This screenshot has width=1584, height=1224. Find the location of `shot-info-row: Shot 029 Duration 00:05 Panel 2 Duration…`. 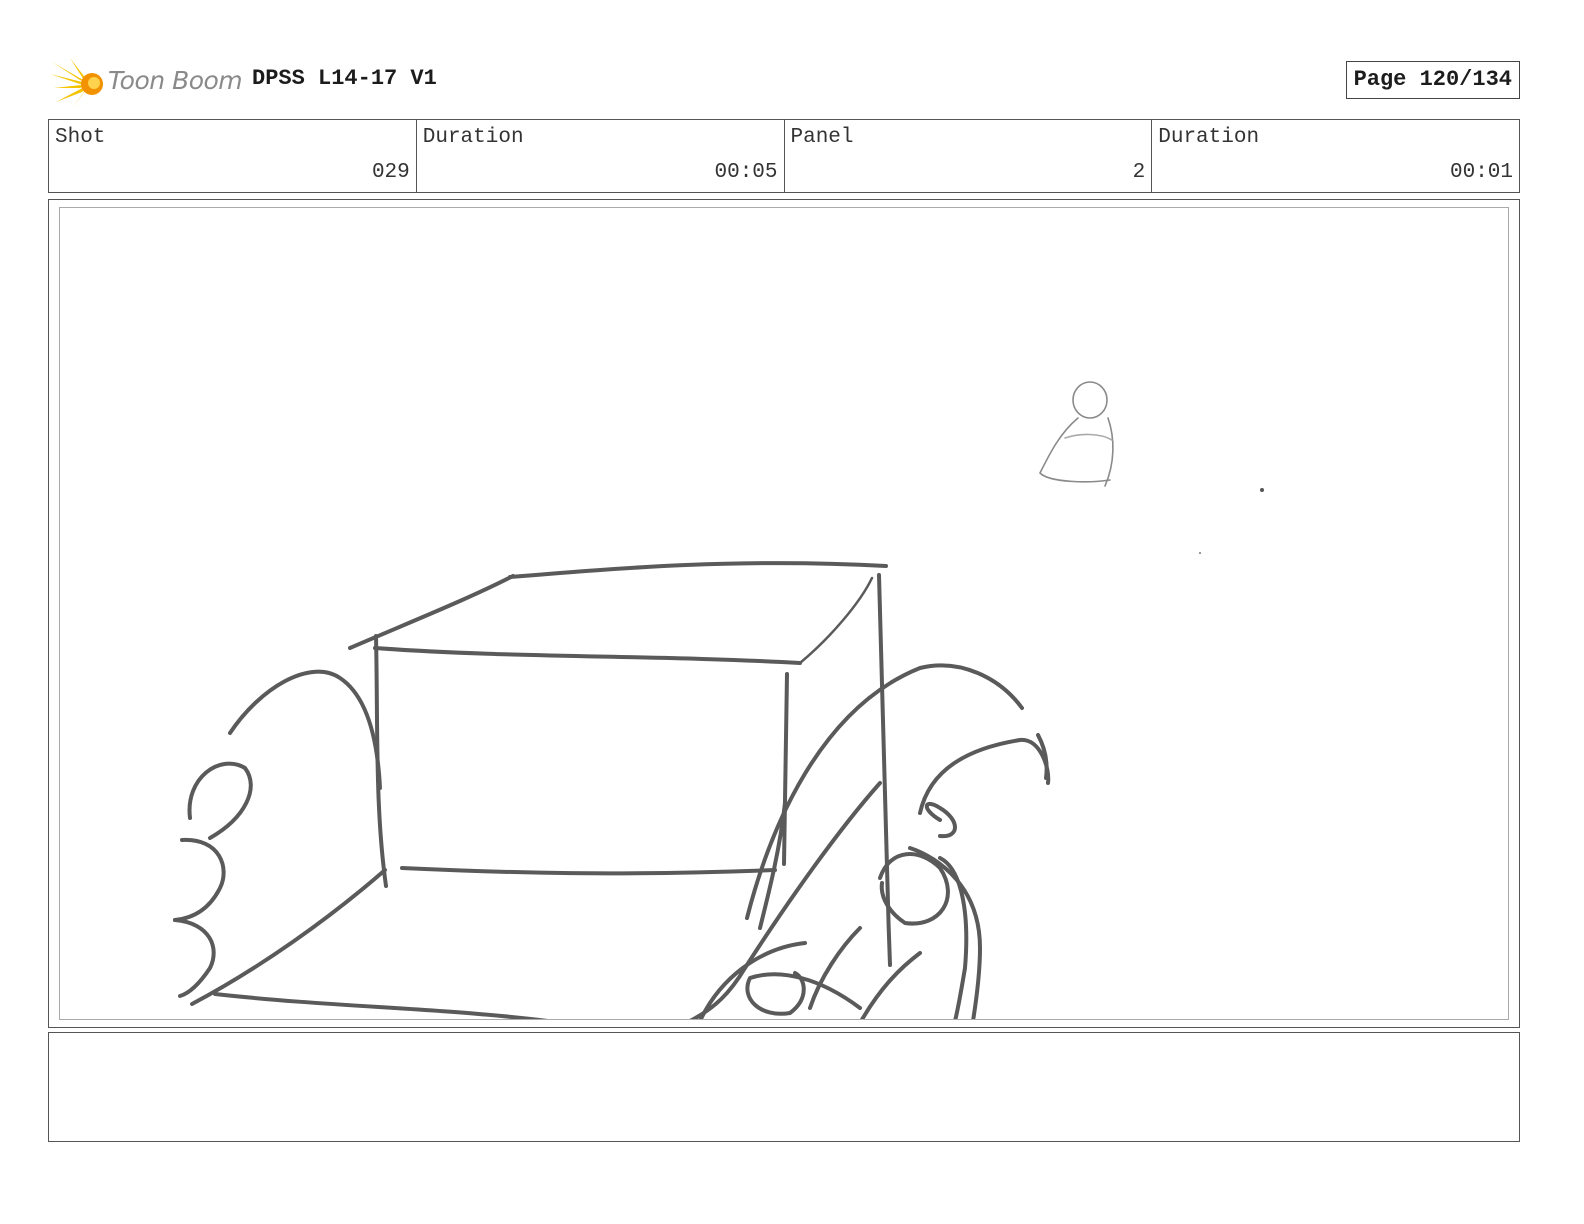

shot-info-row: Shot 029 Duration 00:05 Panel 2 Duration… is located at coordinates (784, 156).